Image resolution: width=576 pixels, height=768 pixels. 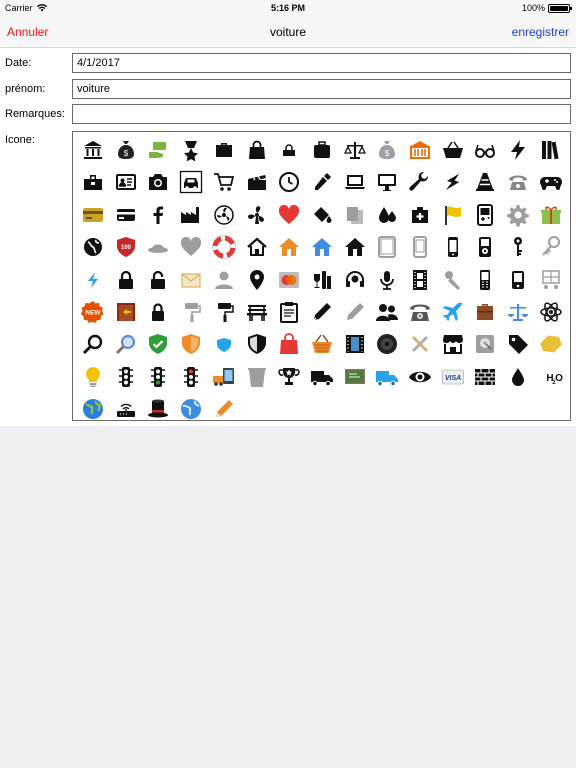 What do you see at coordinates (224, 312) in the screenshot?
I see `paint-roller-icon` at bounding box center [224, 312].